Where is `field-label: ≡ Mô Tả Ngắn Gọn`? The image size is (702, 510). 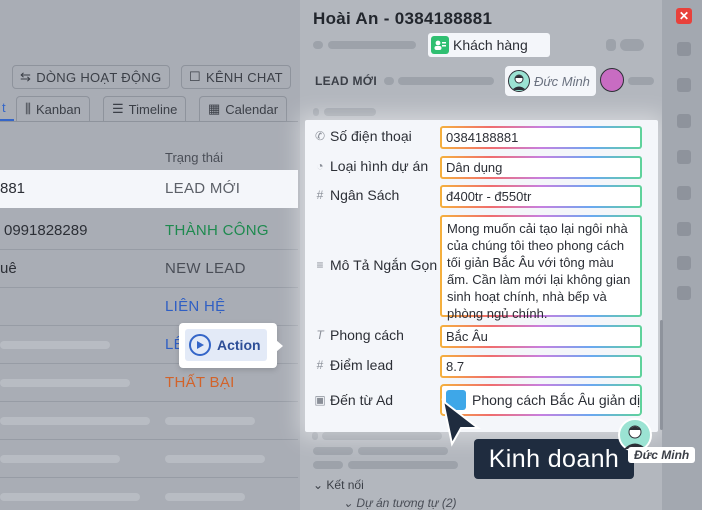 field-label: ≡ Mô Tả Ngắn Gọn is located at coordinates (375, 265).